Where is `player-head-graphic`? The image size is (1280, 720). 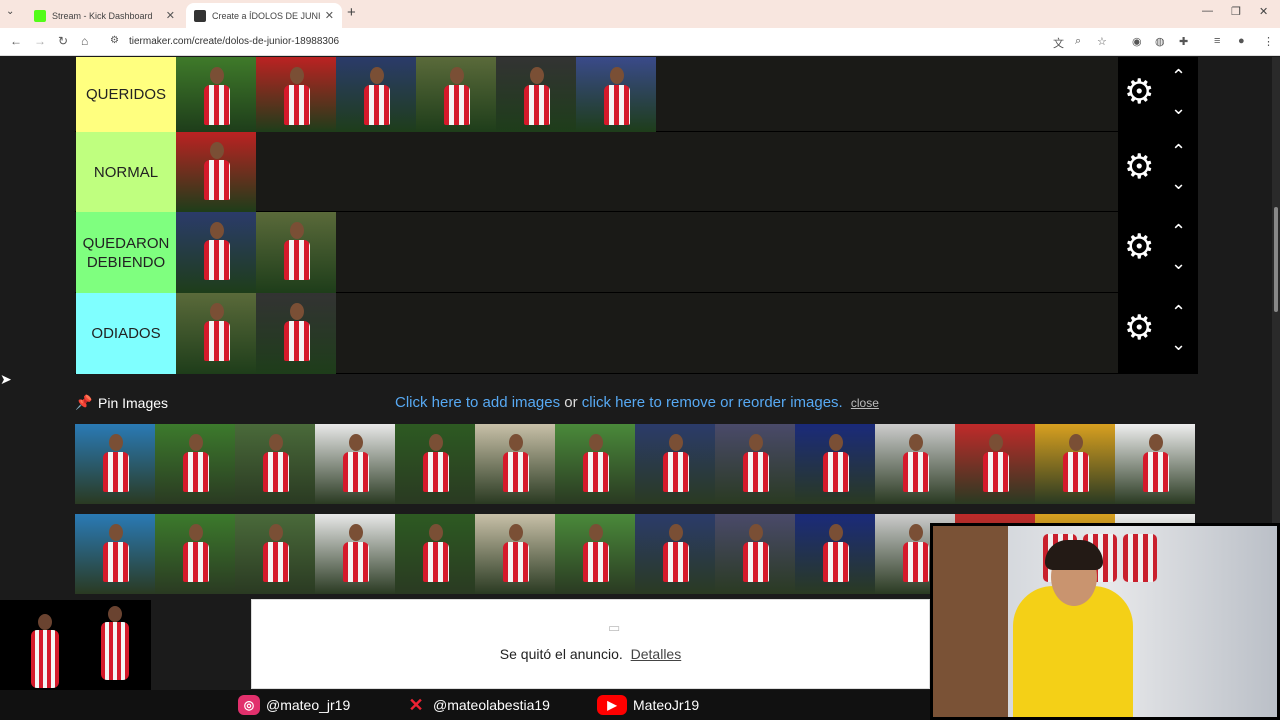 player-head-graphic is located at coordinates (45, 622).